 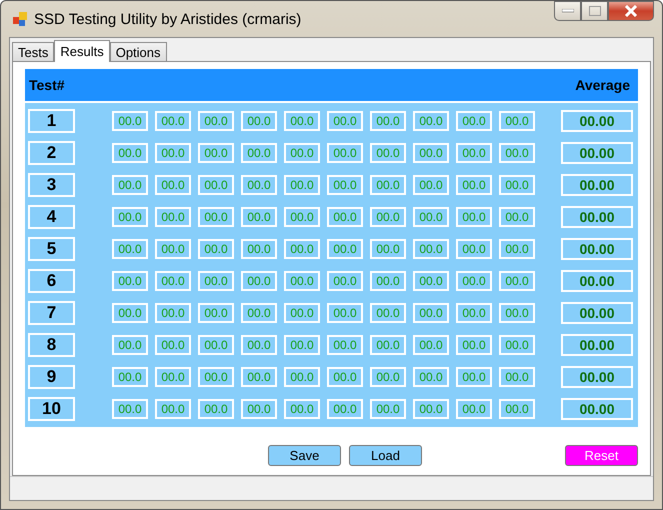 I want to click on test-number: 1, so click(x=51, y=121).